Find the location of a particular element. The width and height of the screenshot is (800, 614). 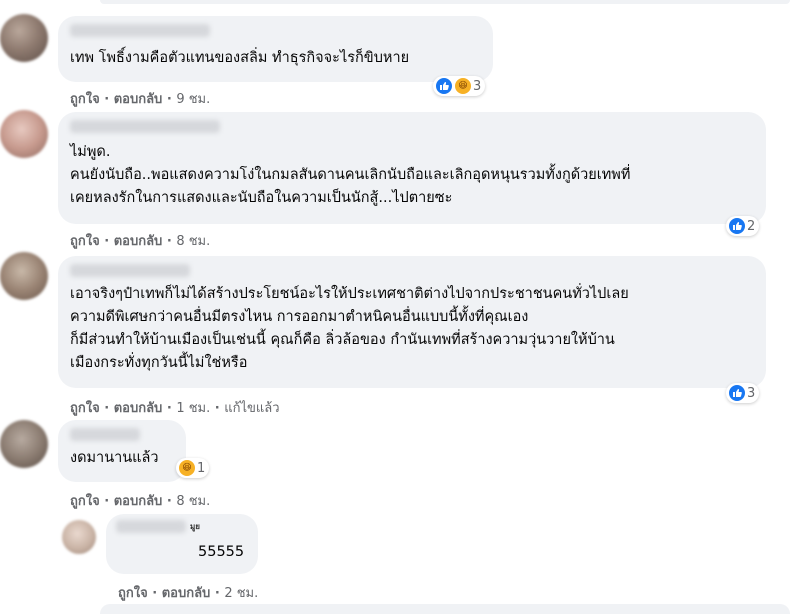

reaction-summary: 3 is located at coordinates (743, 393).